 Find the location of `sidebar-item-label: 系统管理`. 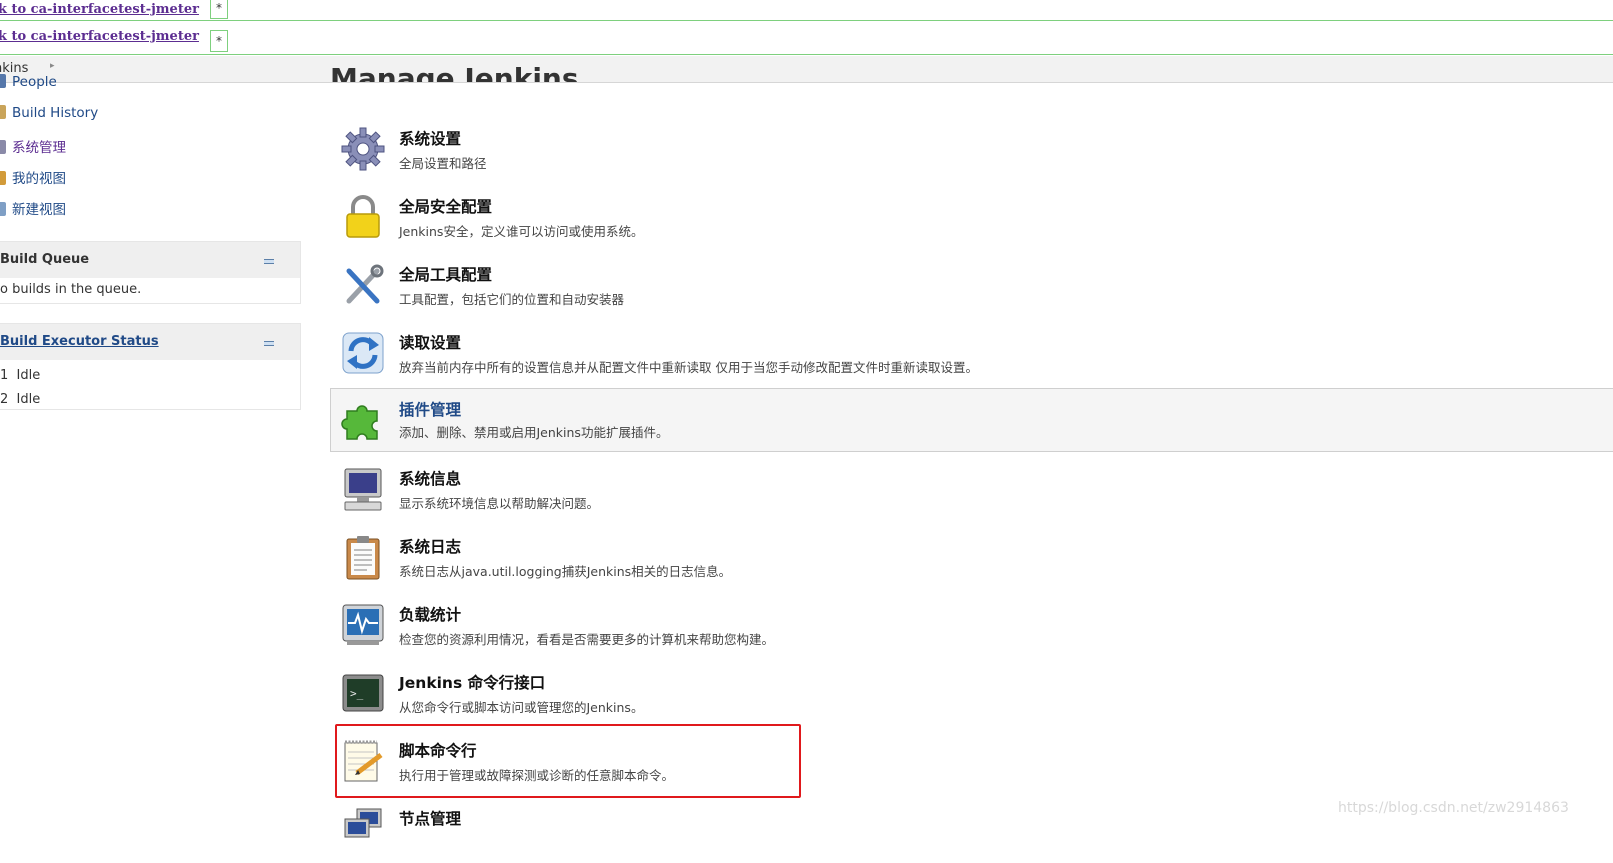

sidebar-item-label: 系统管理 is located at coordinates (39, 148).